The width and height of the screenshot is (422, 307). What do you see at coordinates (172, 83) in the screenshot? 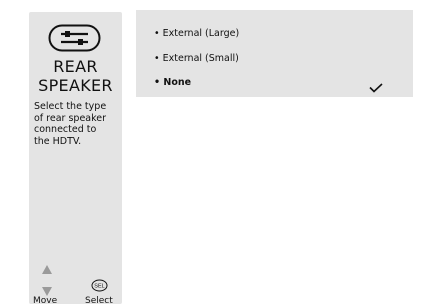
I see `option-none: • None` at bounding box center [172, 83].